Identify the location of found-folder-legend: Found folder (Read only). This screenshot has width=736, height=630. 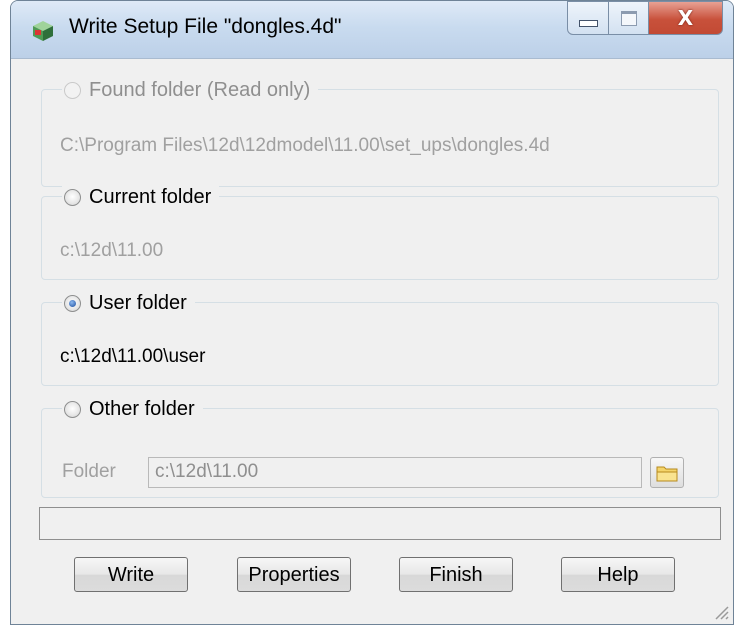
(190, 90).